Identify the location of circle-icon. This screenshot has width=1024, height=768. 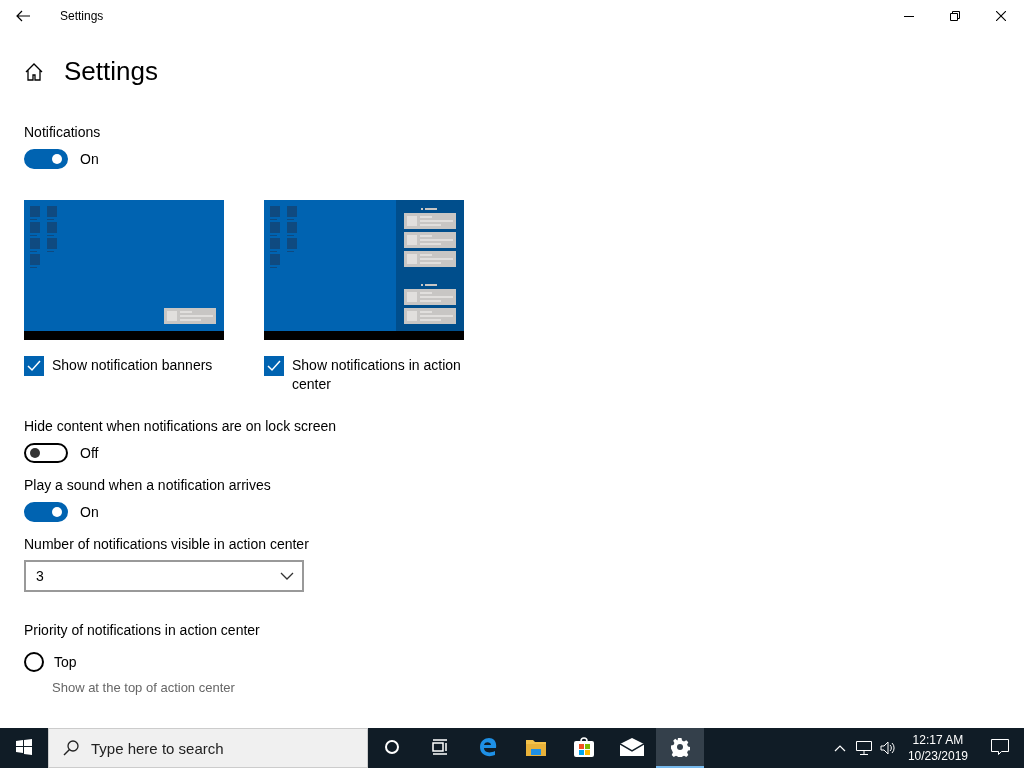
(392, 747).